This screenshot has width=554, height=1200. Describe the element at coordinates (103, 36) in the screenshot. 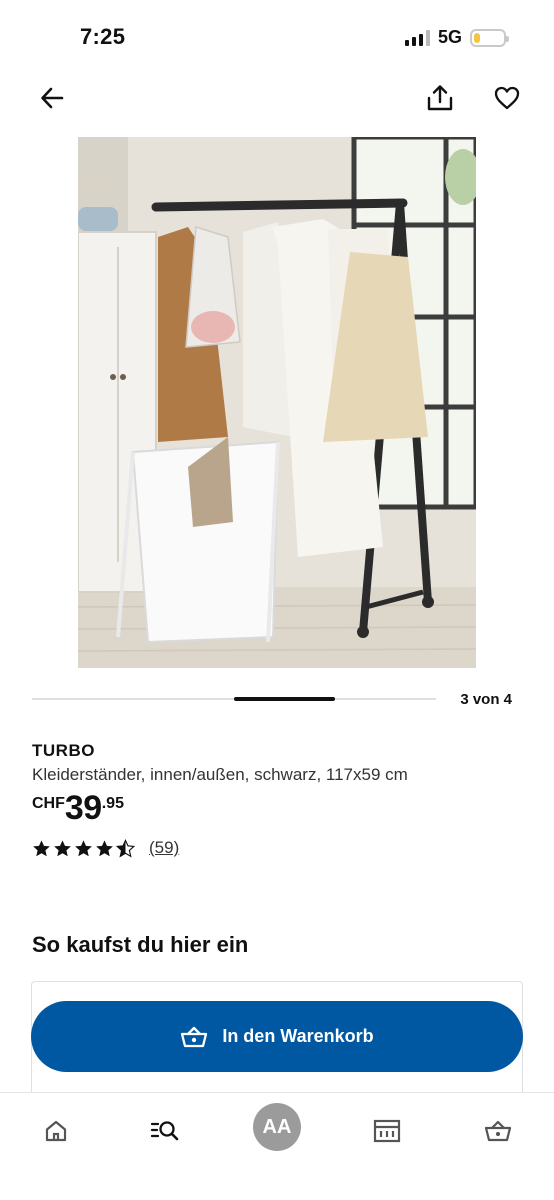

I see `status-time: 7:25` at that location.